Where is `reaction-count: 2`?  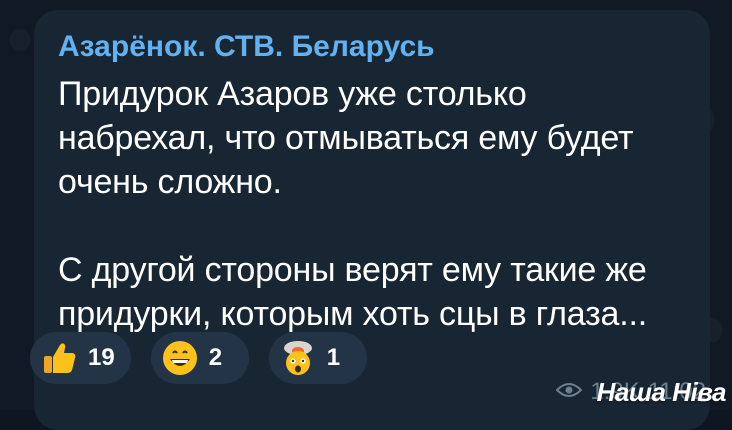
reaction-count: 2 is located at coordinates (215, 357).